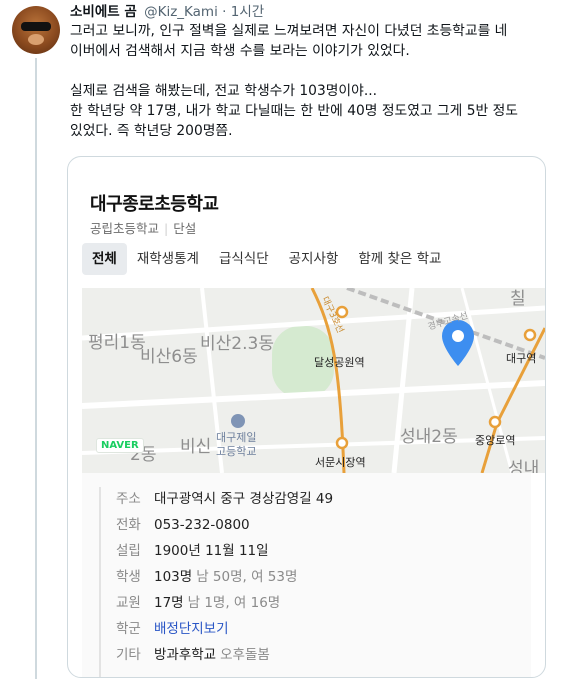 This screenshot has width=579, height=679. I want to click on detail-other: 기타 방과후학교 오후돌봄, so click(193, 655).